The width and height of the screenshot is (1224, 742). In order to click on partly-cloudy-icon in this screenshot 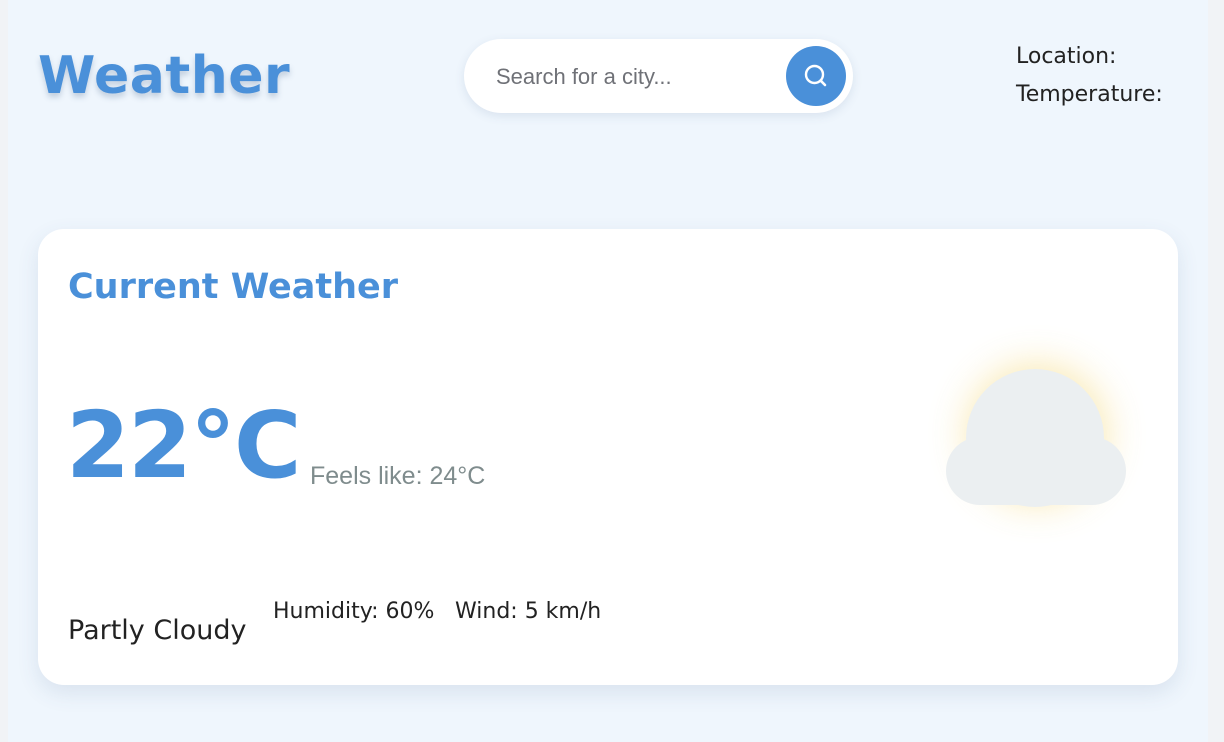, I will do `click(1038, 441)`.